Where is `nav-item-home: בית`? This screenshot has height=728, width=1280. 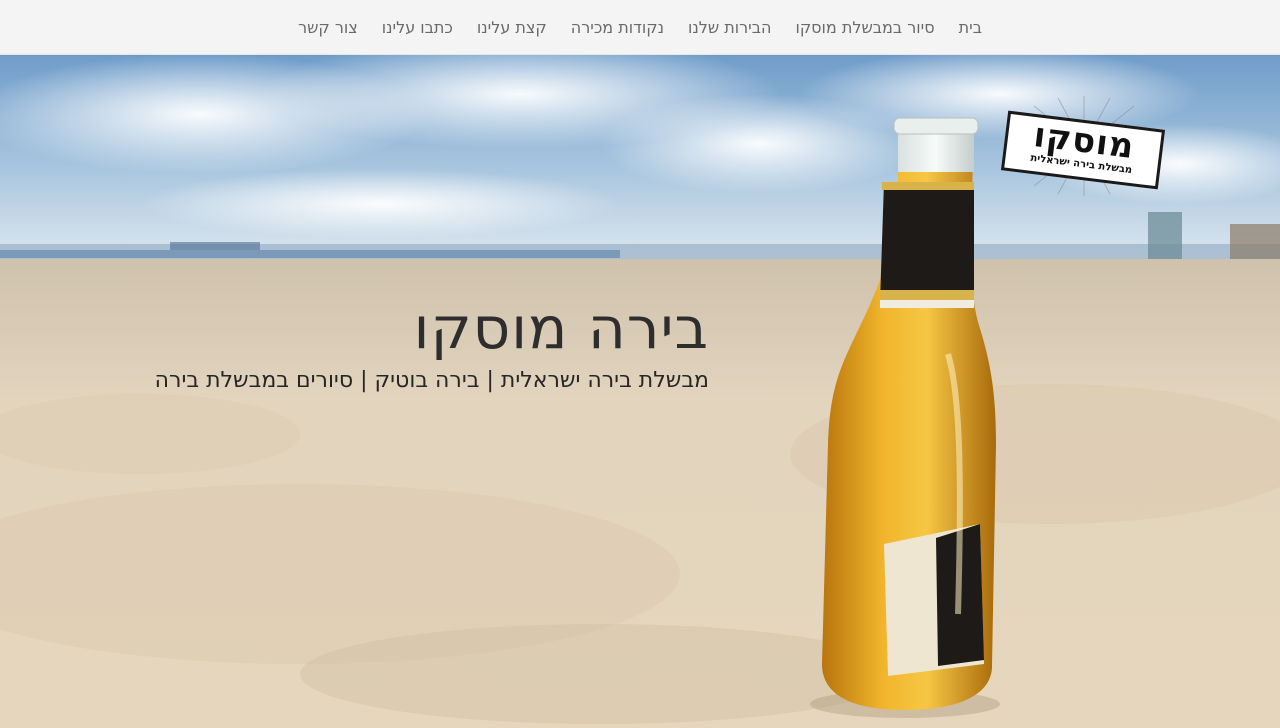 nav-item-home: בית is located at coordinates (970, 27).